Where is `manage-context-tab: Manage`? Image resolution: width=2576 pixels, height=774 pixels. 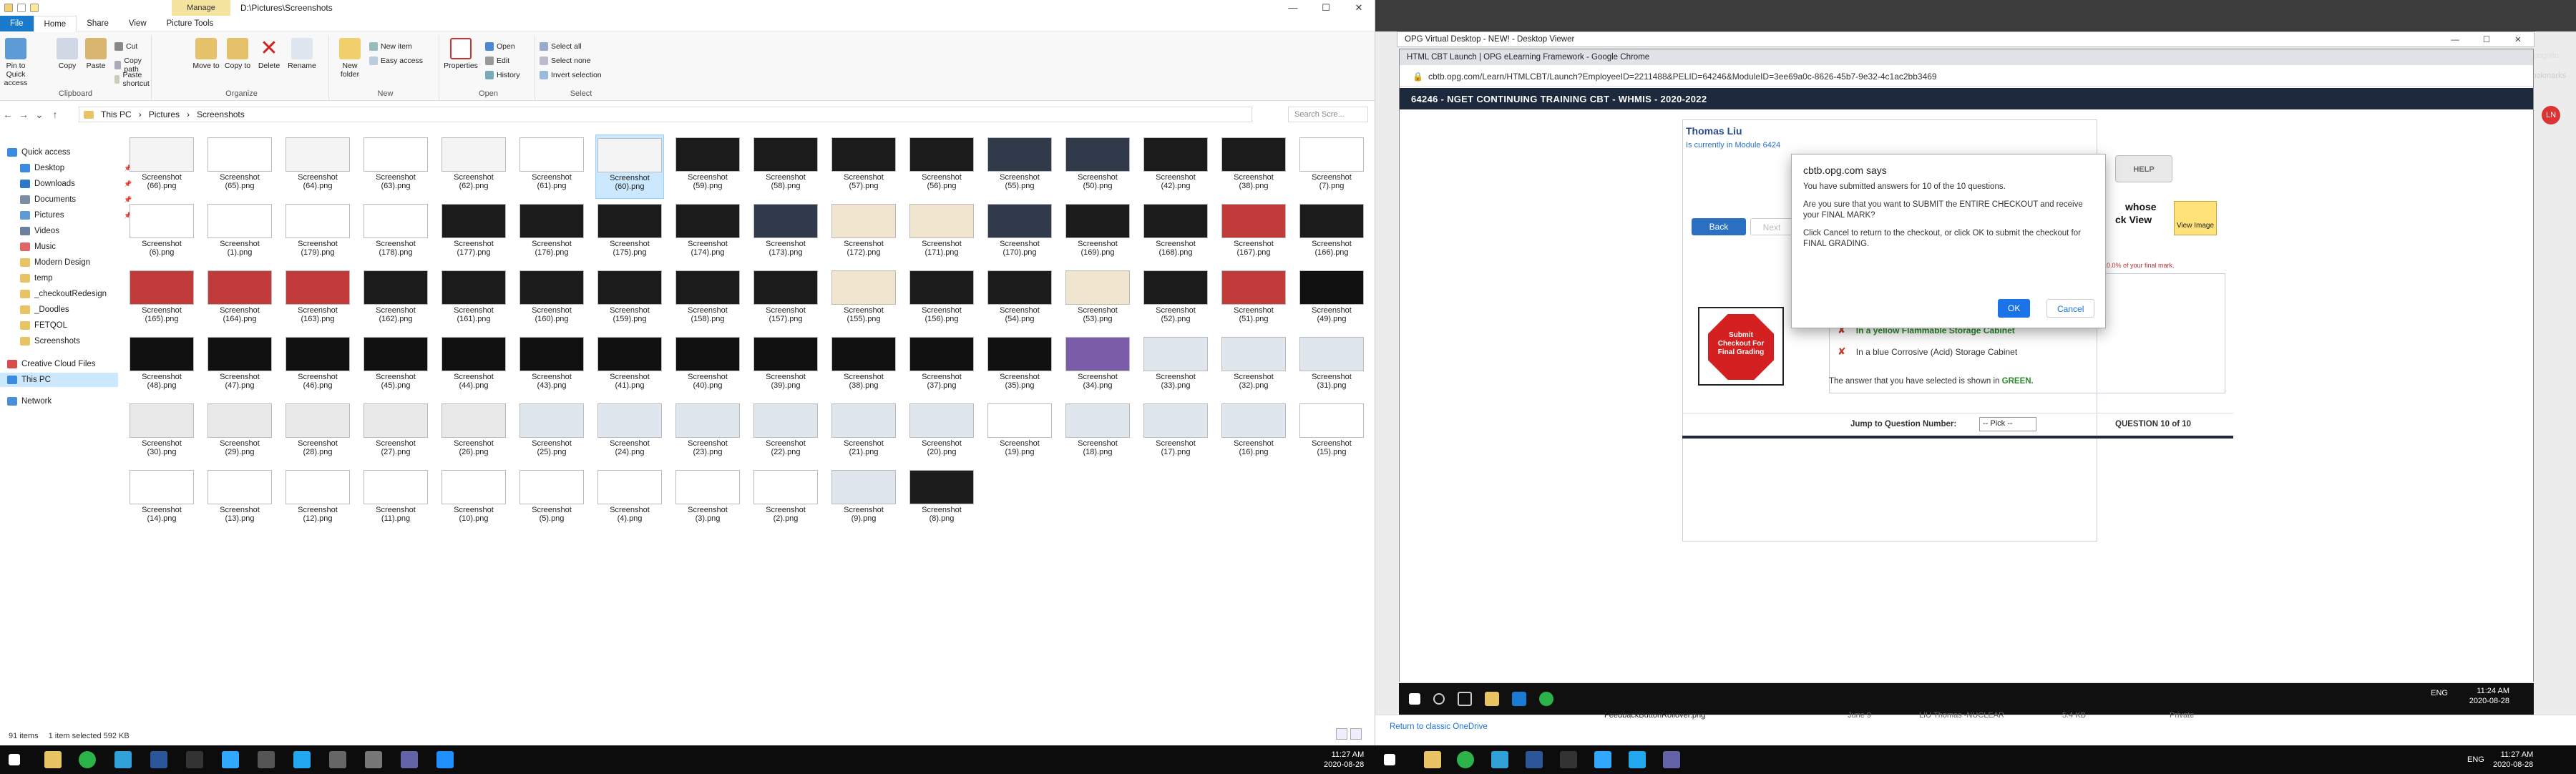 manage-context-tab: Manage is located at coordinates (201, 8).